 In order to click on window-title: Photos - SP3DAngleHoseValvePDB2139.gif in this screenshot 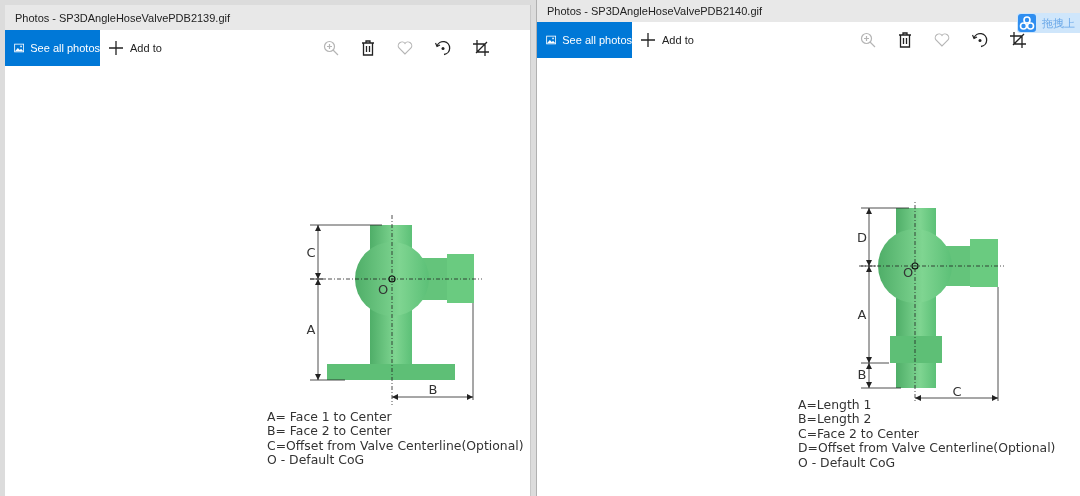, I will do `click(123, 17)`.